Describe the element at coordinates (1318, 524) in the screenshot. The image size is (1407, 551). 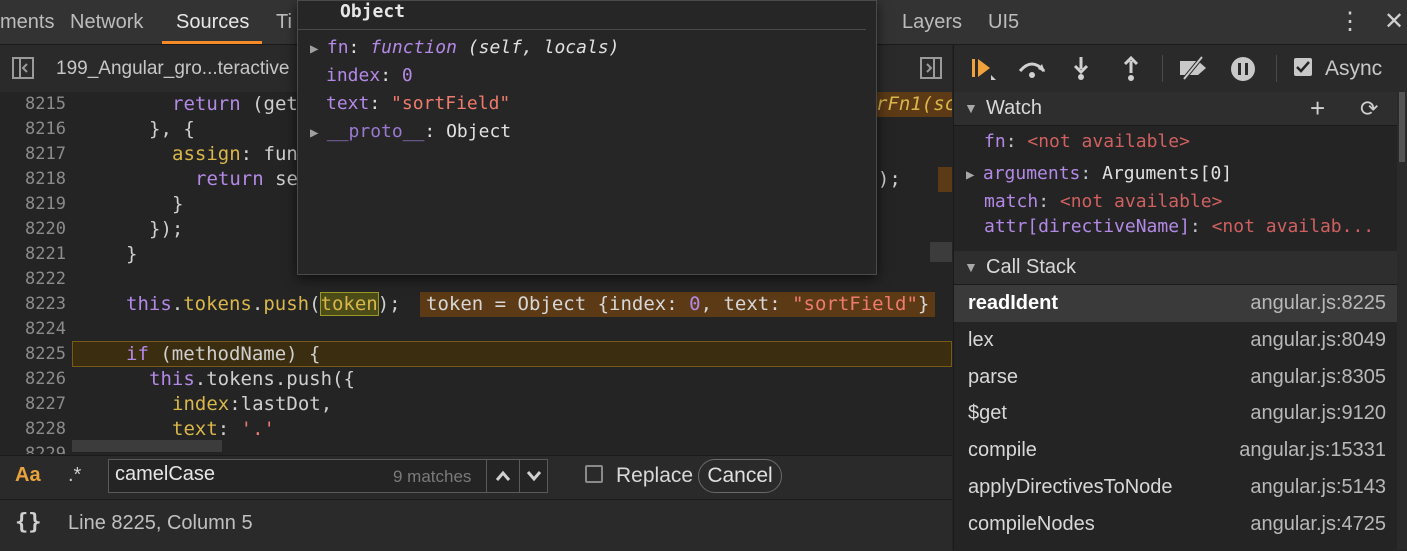
I see `frame-location: angular.js:4725` at that location.